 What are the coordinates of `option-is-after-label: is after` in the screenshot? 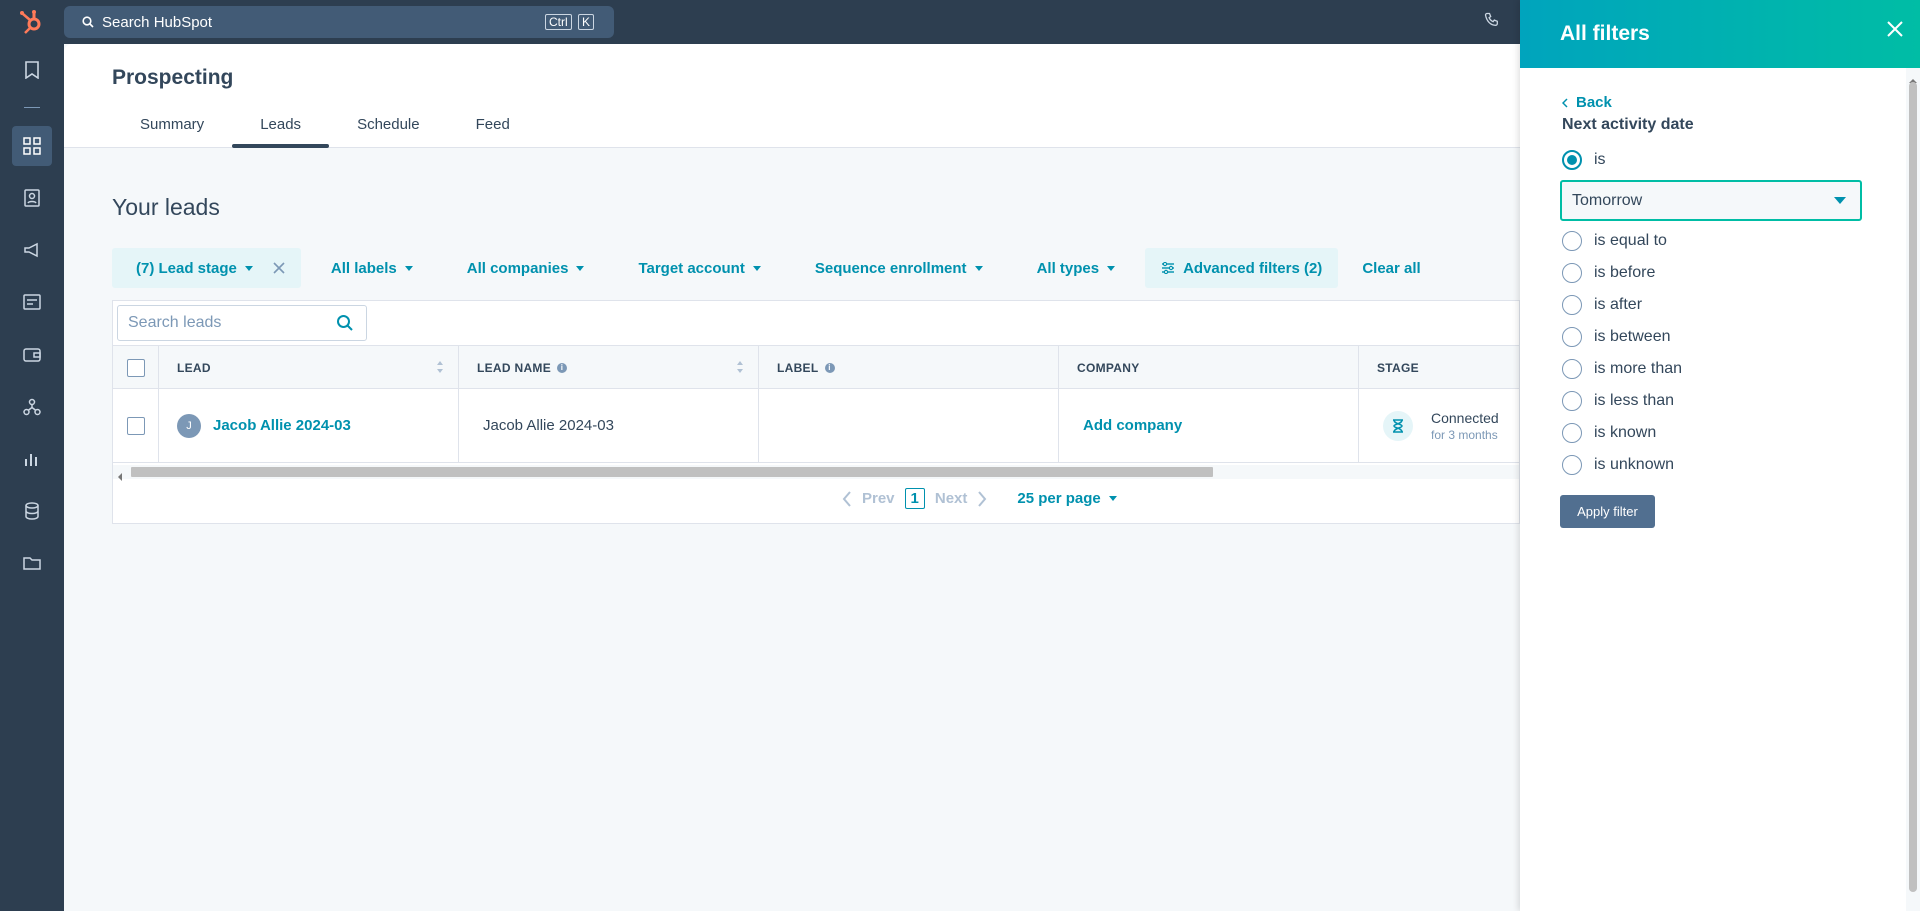 It's located at (1618, 304).